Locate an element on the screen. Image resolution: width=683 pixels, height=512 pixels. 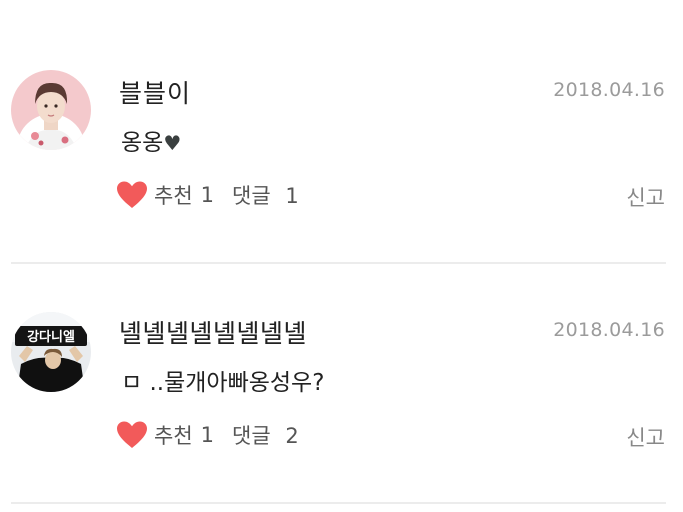
avatar-photo is located at coordinates (51, 110).